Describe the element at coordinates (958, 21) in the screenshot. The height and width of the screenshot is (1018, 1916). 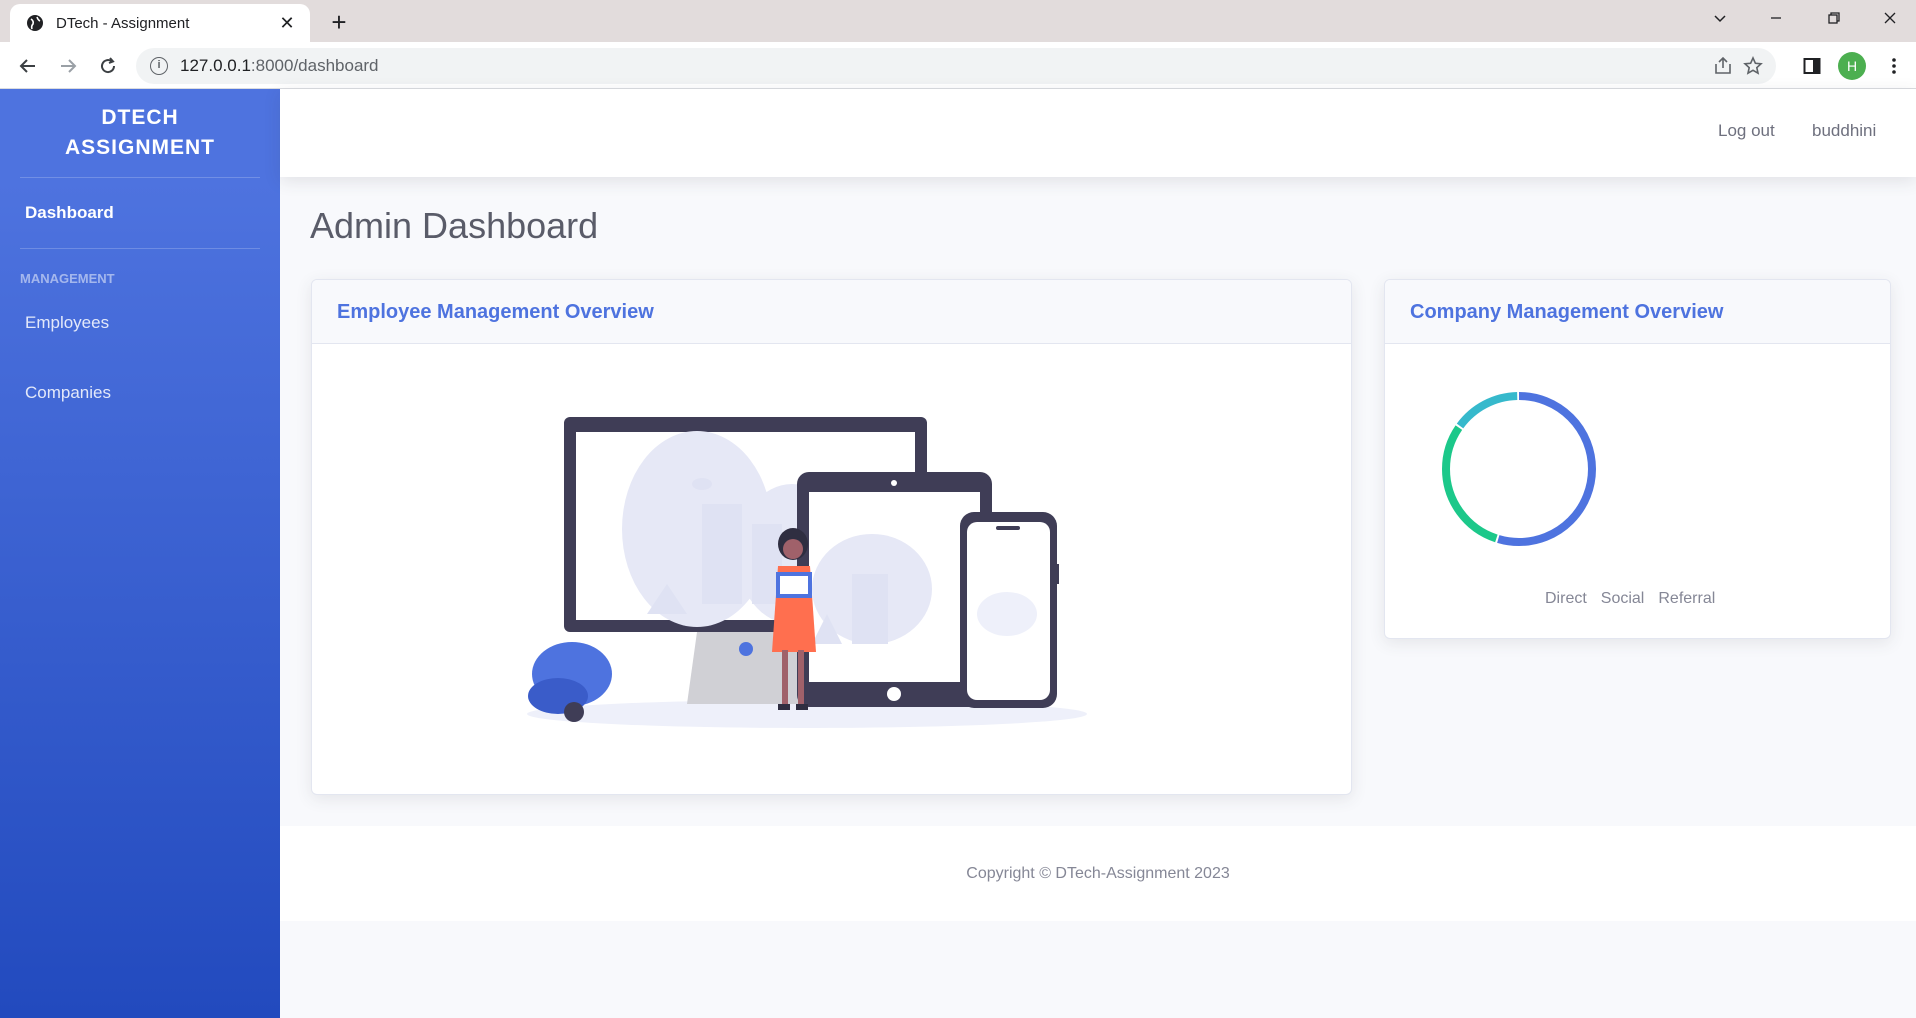
I see `tab-strip: DTech - Assignment ✕ +` at that location.